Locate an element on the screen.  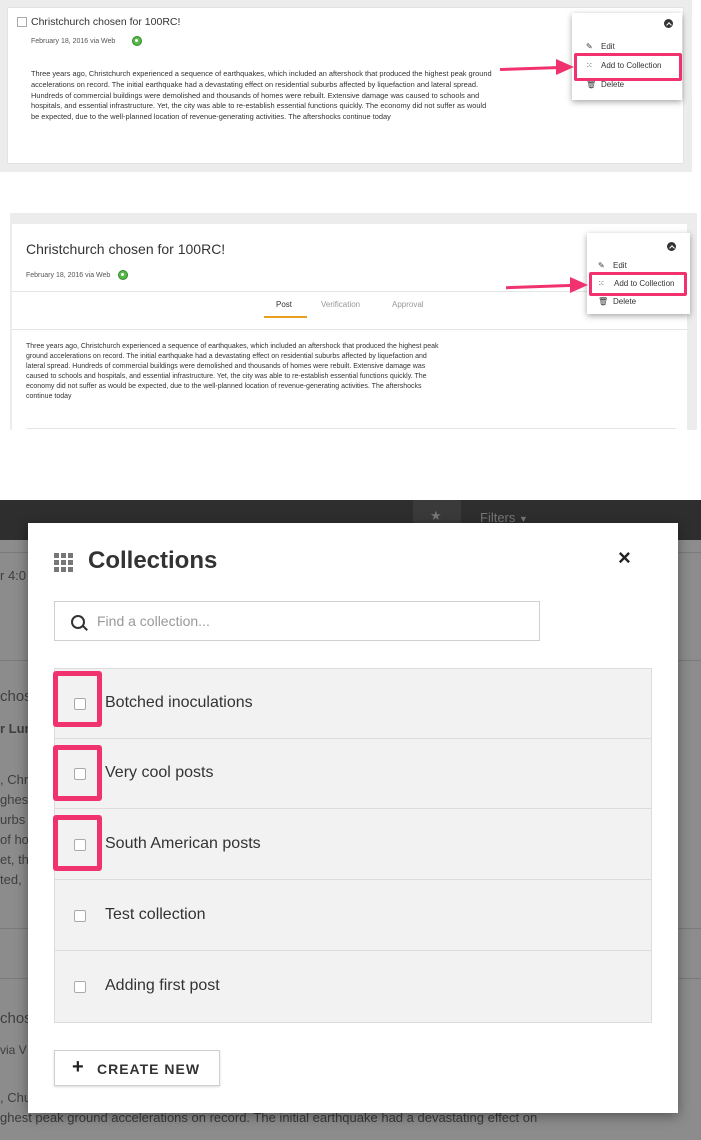
background-text: ted, is located at coordinates (11, 879).